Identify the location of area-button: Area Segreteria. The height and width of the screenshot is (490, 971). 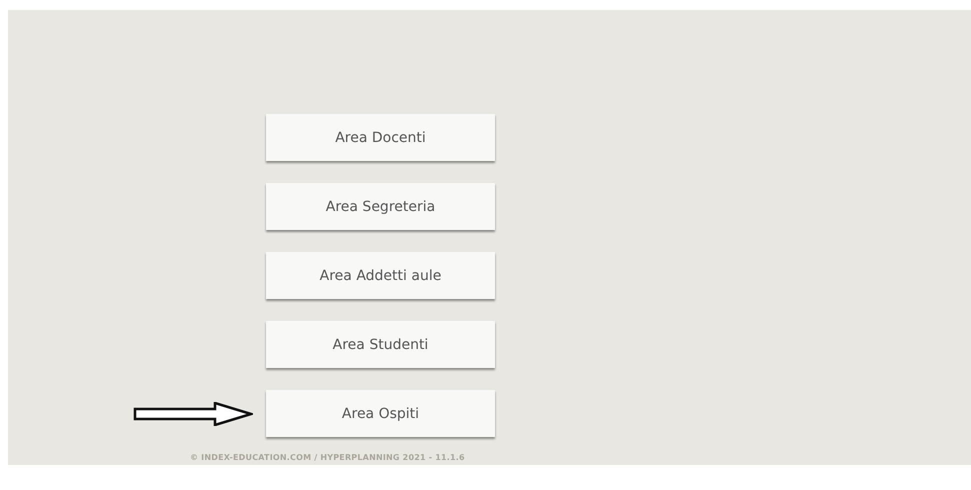
(380, 206).